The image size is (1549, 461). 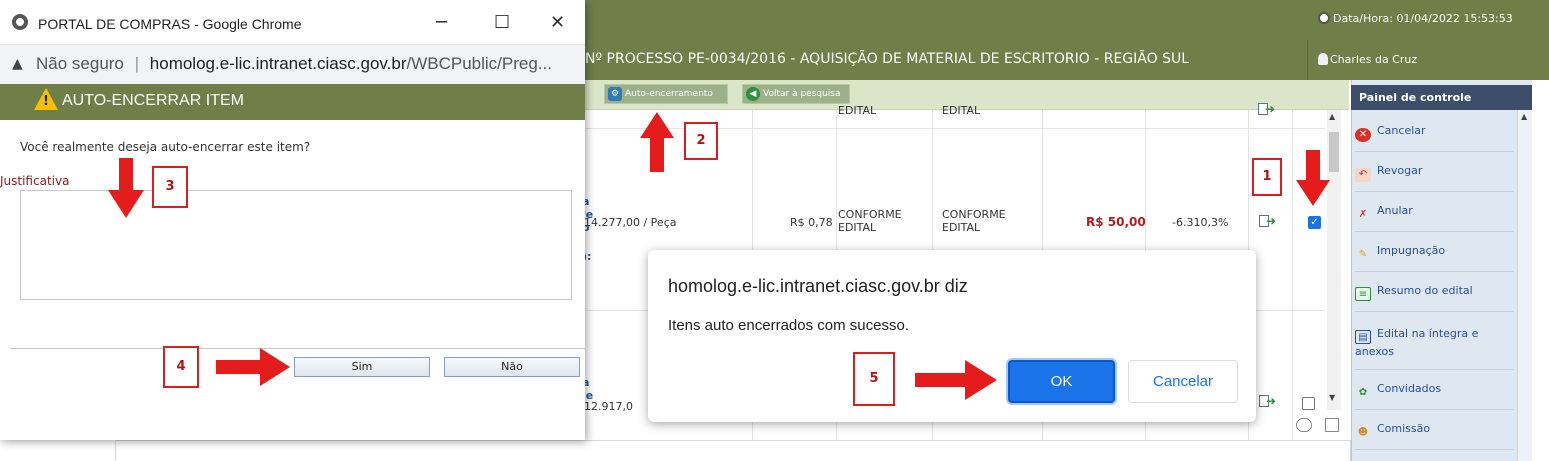 What do you see at coordinates (80, 63) in the screenshot?
I see `not-secure-label: Não seguro` at bounding box center [80, 63].